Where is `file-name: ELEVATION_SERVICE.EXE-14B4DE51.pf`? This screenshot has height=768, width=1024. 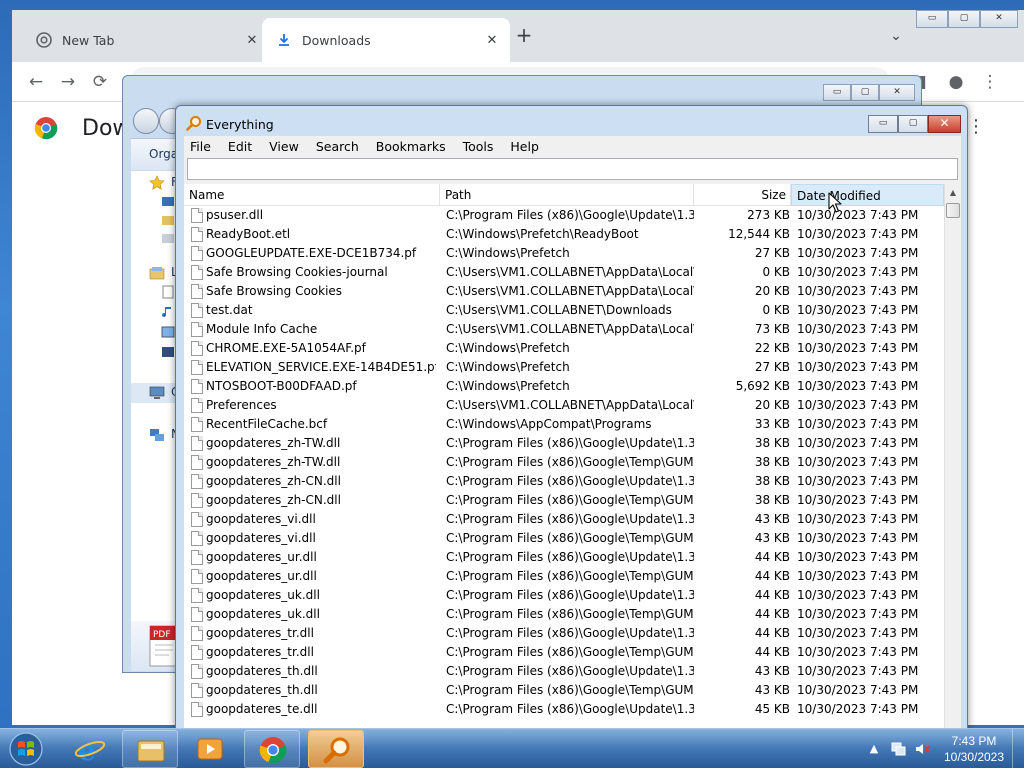
file-name: ELEVATION_SERVICE.EXE-14B4DE51.pf is located at coordinates (321, 367).